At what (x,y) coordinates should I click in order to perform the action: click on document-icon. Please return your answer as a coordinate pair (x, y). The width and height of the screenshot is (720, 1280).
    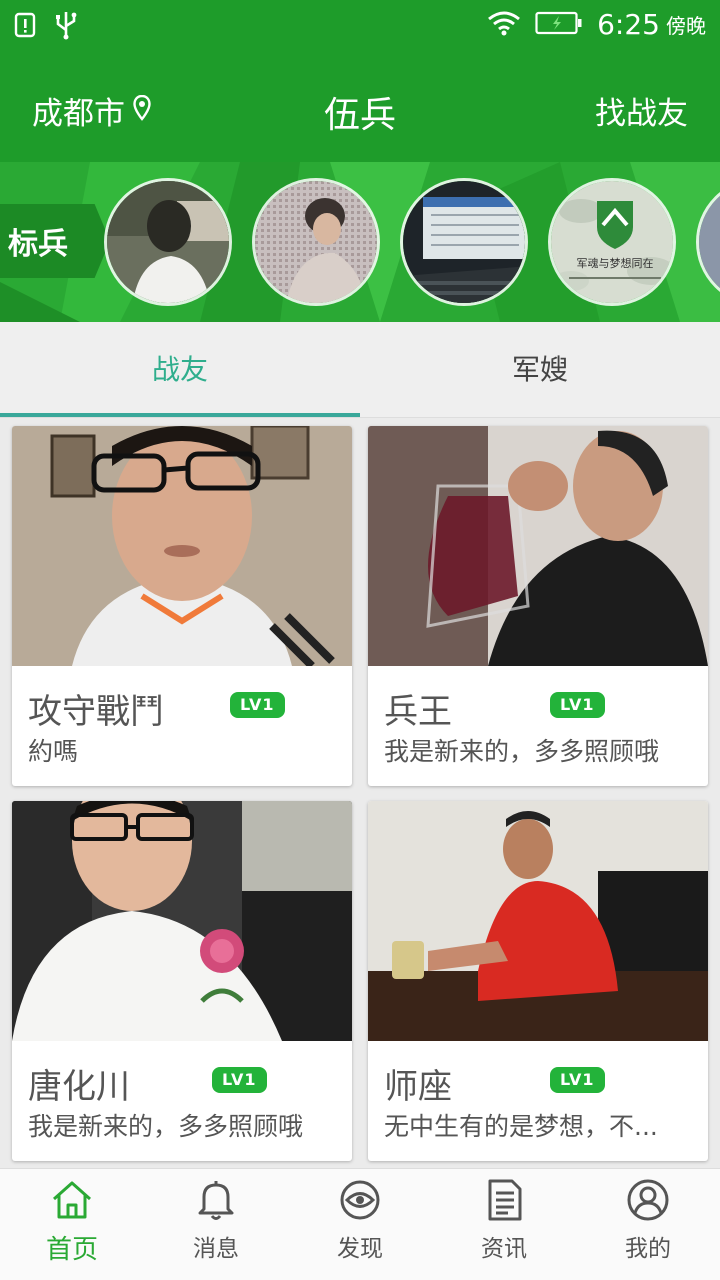
    Looking at the image, I should click on (504, 1202).